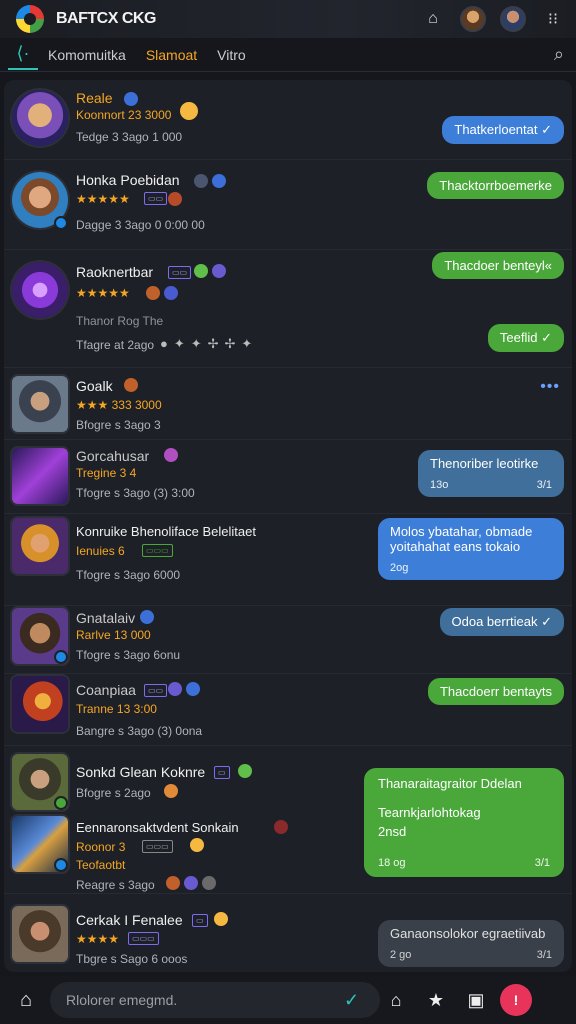 This screenshot has width=576, height=1024. What do you see at coordinates (87, 55) in the screenshot?
I see `tab-1: Komomuitka` at bounding box center [87, 55].